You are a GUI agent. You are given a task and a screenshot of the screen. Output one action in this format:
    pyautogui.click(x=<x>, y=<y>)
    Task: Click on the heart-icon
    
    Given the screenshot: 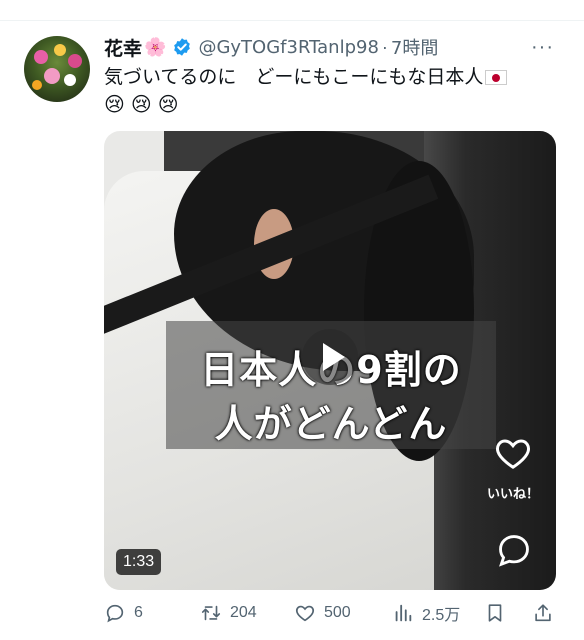 What is the action you would take?
    pyautogui.click(x=305, y=613)
    